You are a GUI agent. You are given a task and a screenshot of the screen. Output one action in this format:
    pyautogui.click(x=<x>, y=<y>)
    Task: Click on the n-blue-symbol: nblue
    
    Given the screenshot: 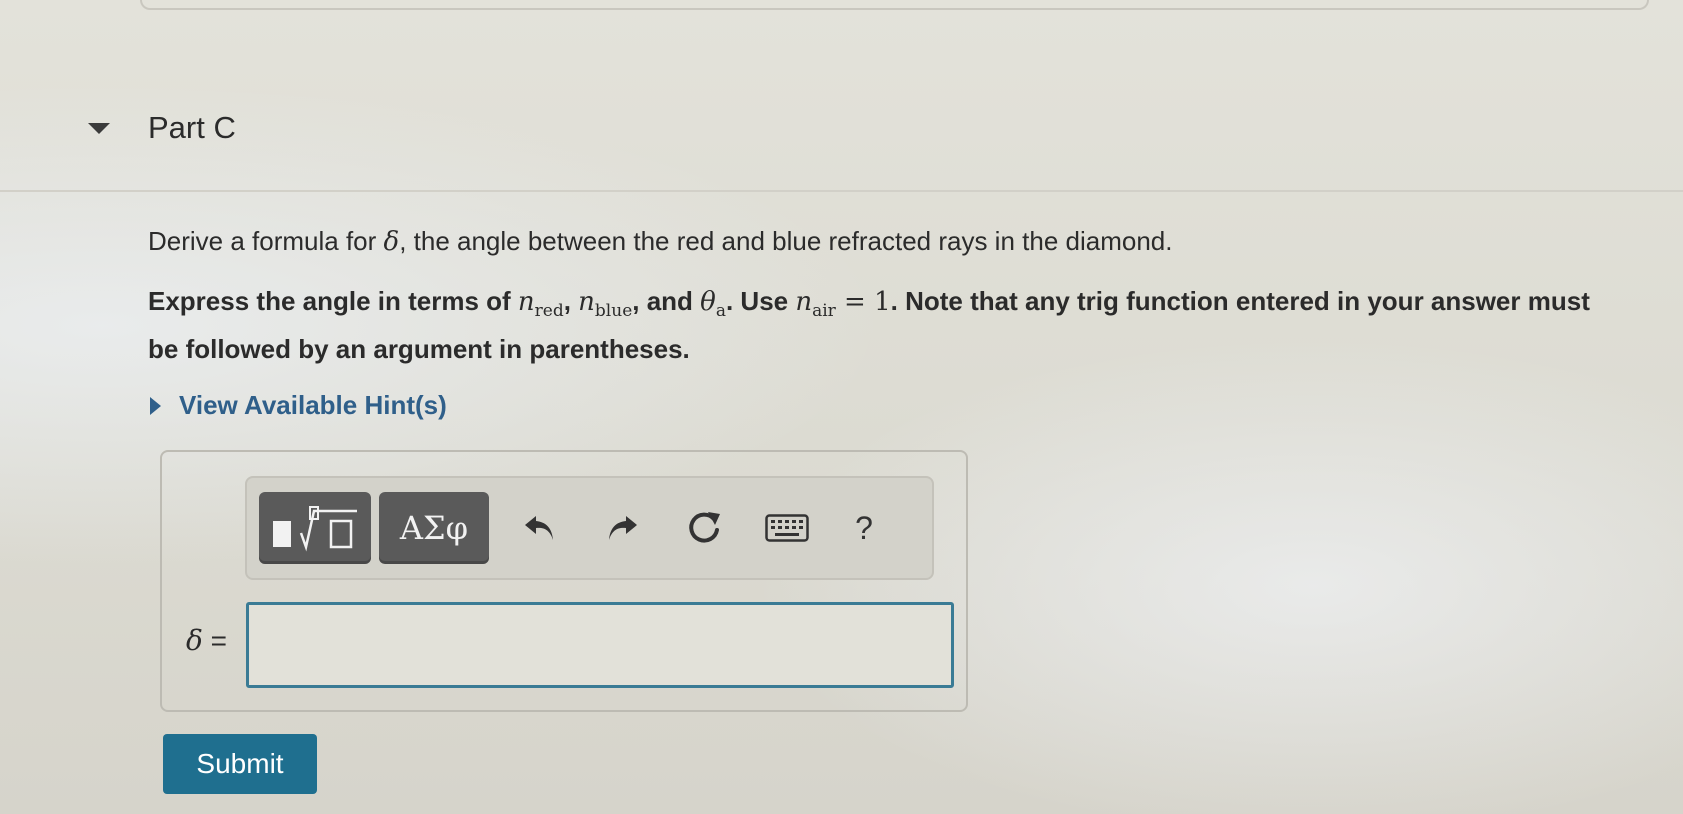 What is the action you would take?
    pyautogui.click(x=605, y=304)
    